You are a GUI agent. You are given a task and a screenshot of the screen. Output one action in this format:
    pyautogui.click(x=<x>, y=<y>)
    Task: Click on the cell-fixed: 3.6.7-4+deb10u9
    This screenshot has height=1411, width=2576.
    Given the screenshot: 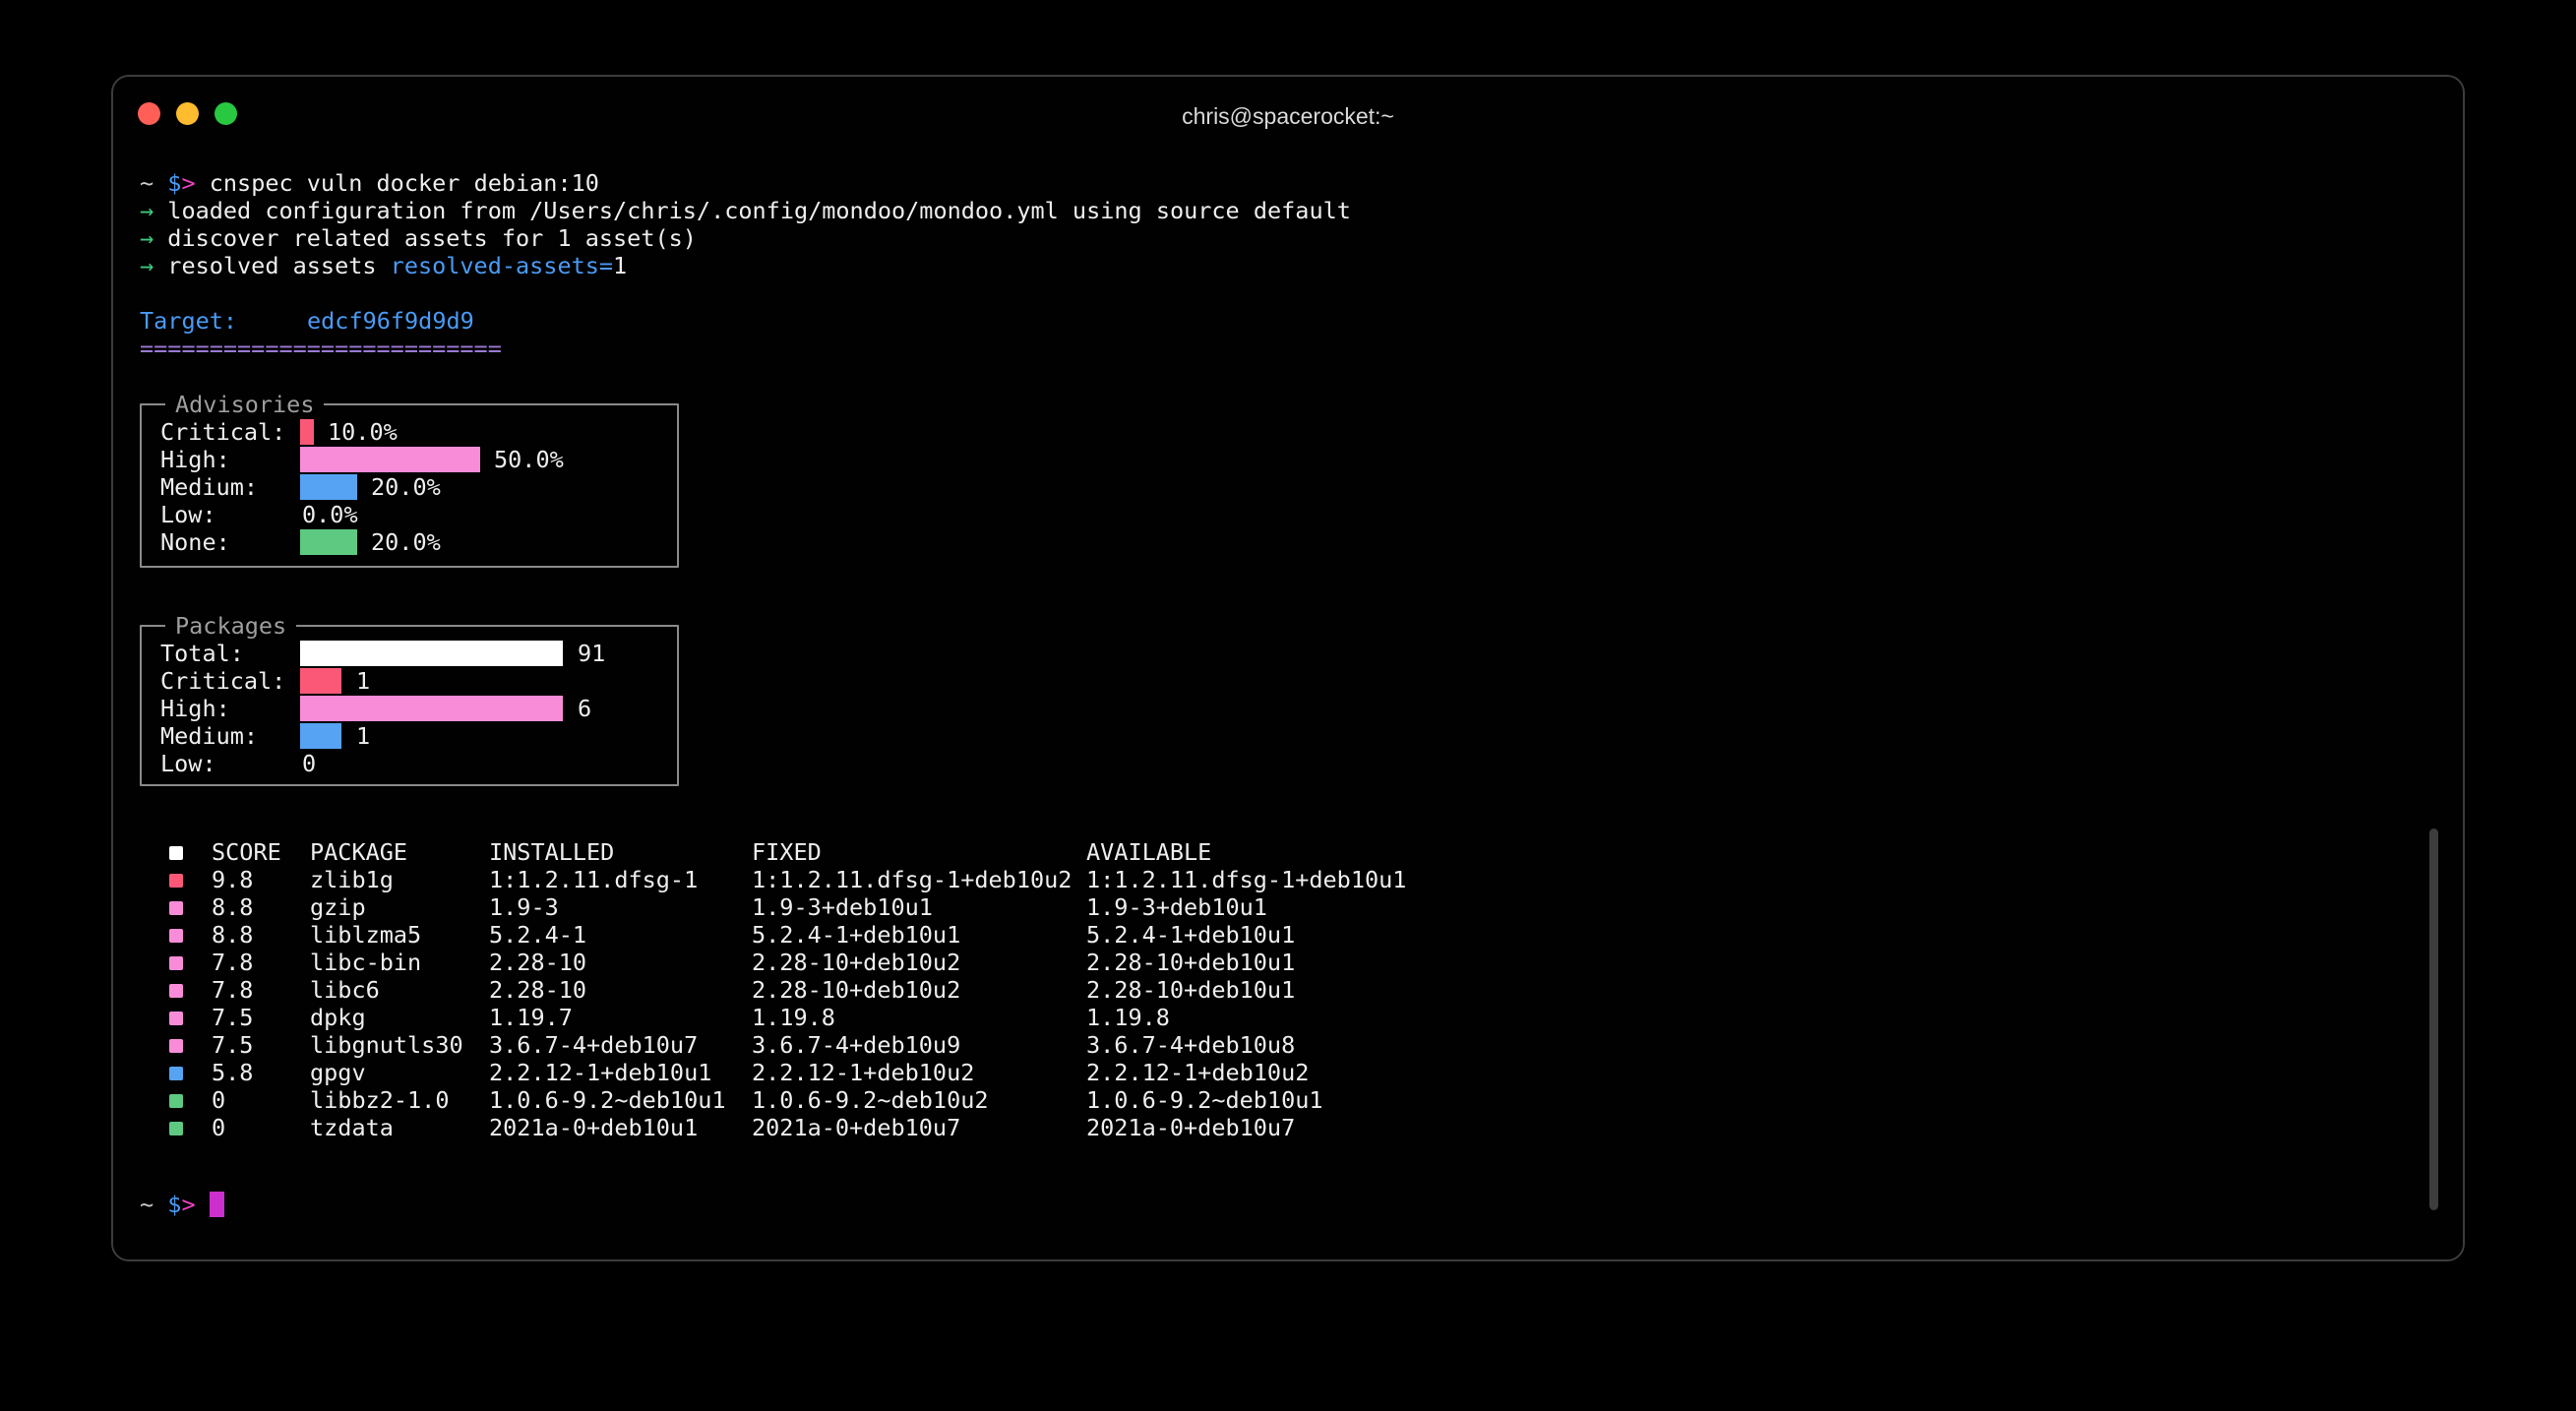 What is the action you would take?
    pyautogui.click(x=857, y=1045)
    